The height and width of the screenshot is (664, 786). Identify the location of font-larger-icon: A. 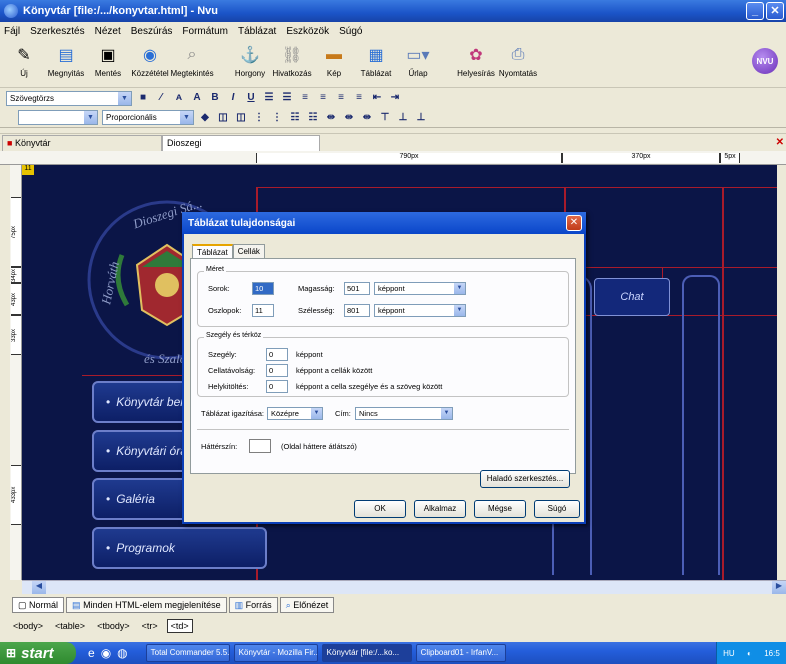
(197, 98).